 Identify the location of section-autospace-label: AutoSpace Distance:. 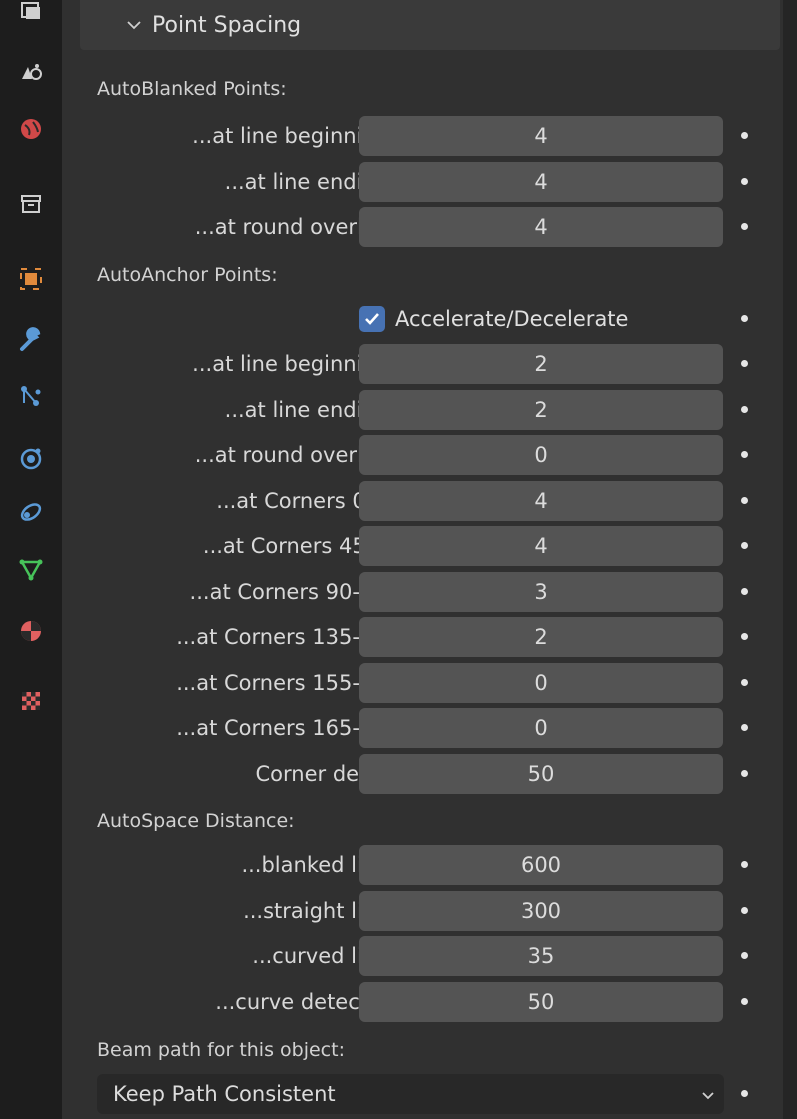
(196, 821).